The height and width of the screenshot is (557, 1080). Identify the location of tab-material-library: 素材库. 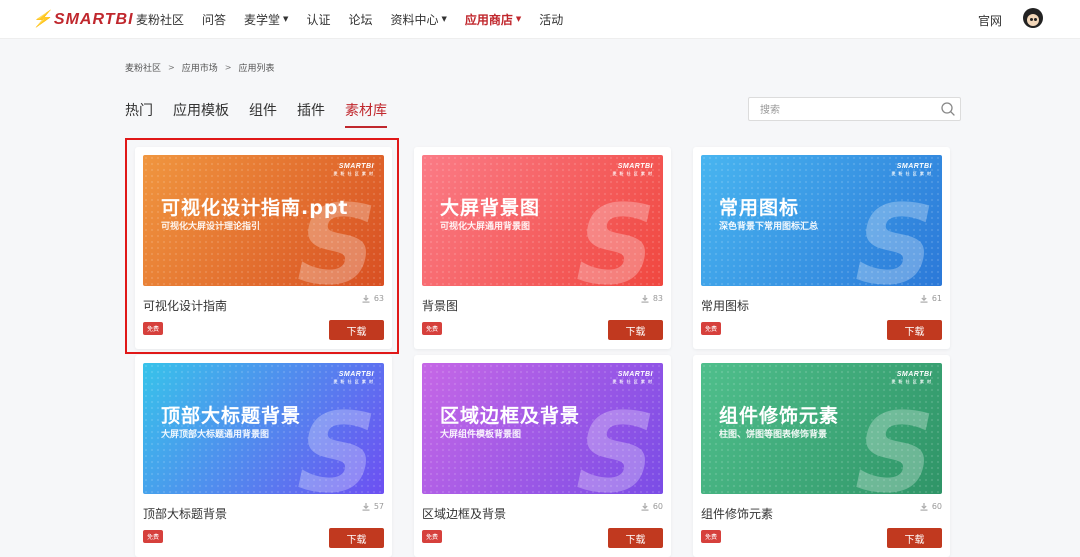
(366, 114).